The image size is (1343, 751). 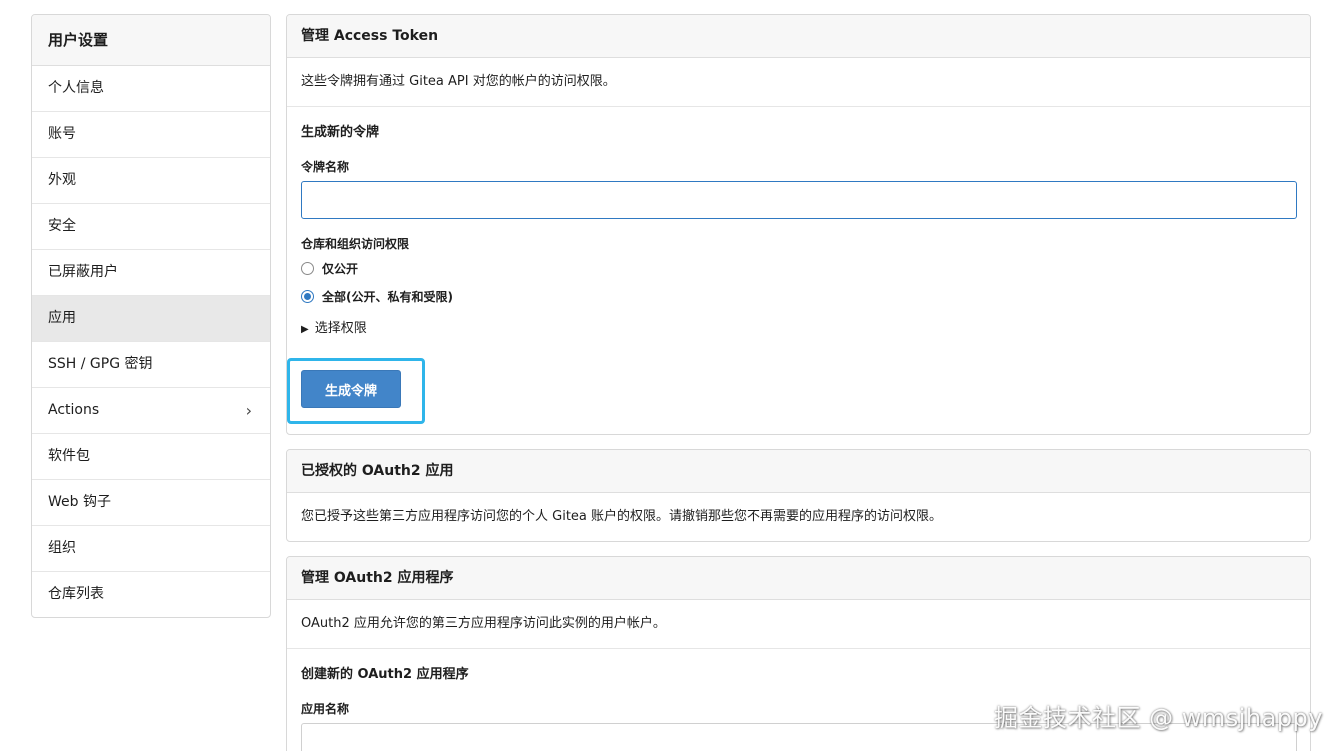 What do you see at coordinates (62, 180) in the screenshot?
I see `sidebar-item-label: 外观` at bounding box center [62, 180].